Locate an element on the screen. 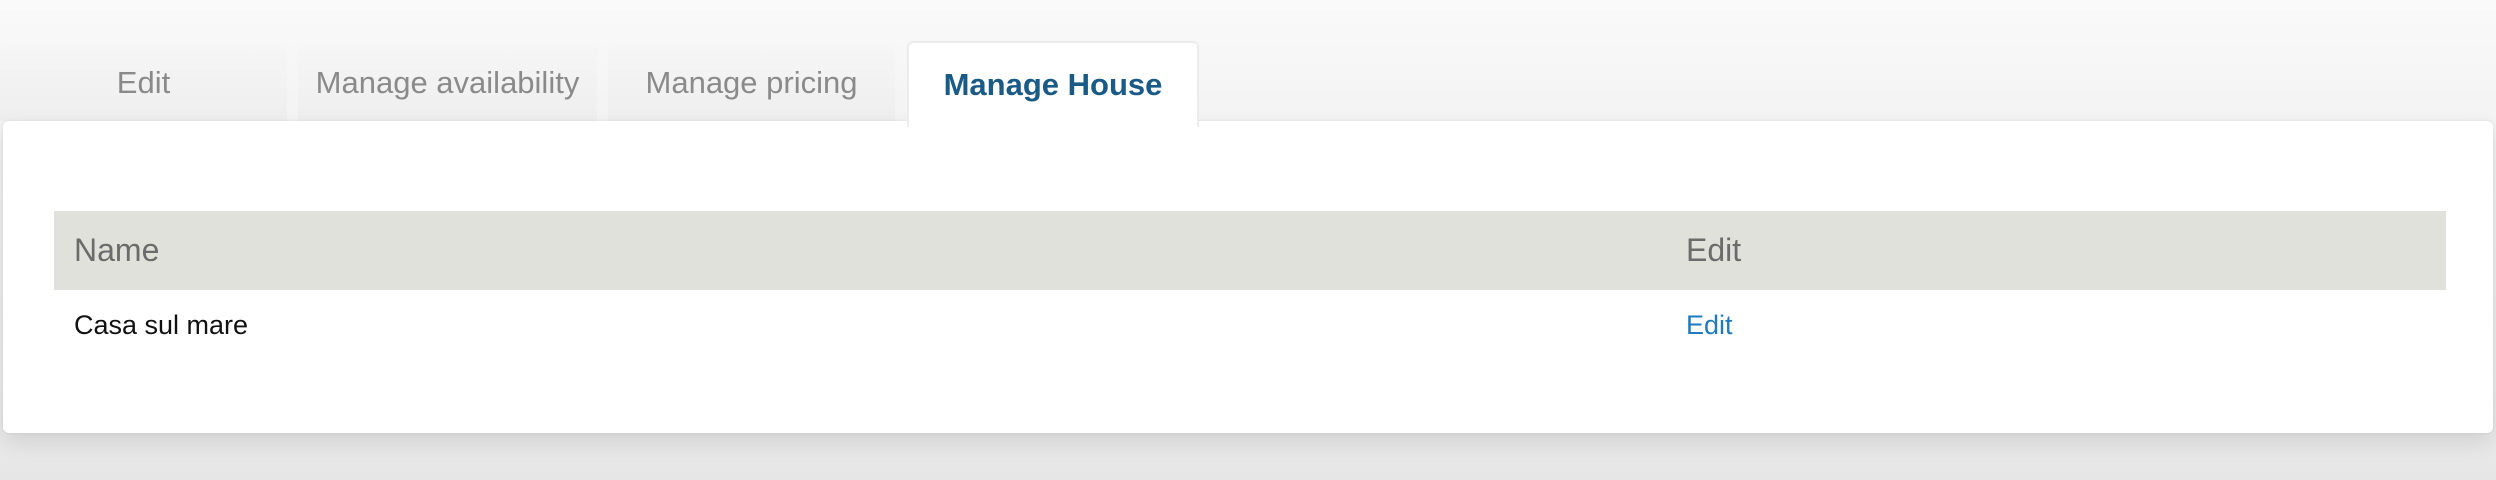 This screenshot has height=480, width=2496. column-header-name: Name is located at coordinates (117, 250).